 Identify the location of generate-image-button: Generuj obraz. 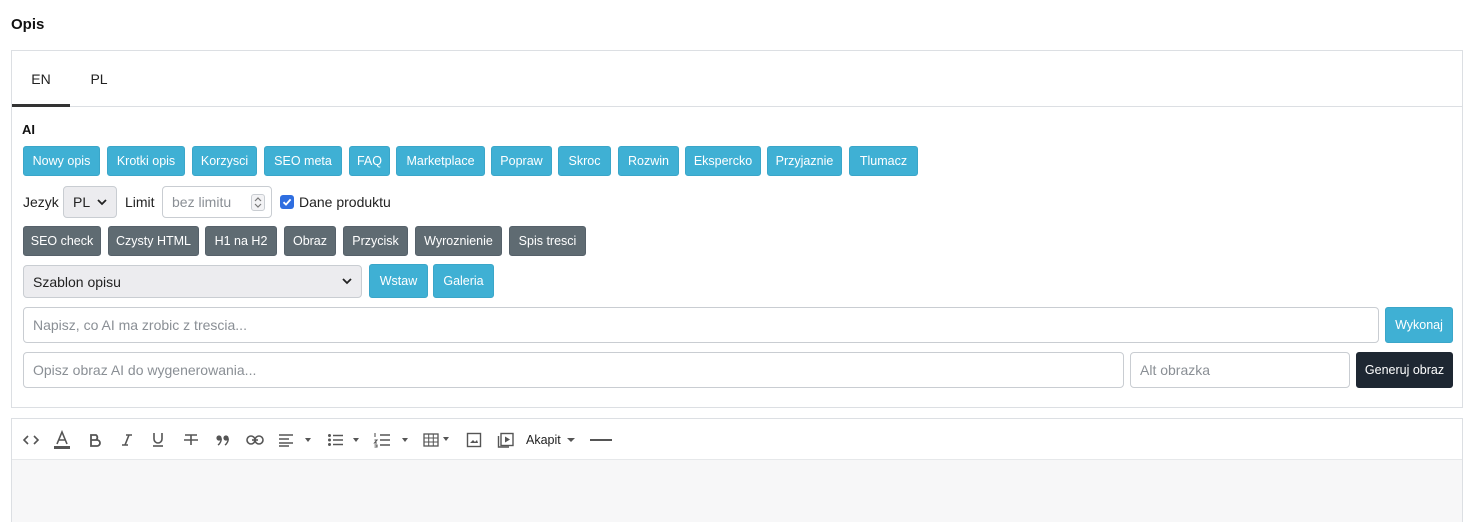
(1404, 370).